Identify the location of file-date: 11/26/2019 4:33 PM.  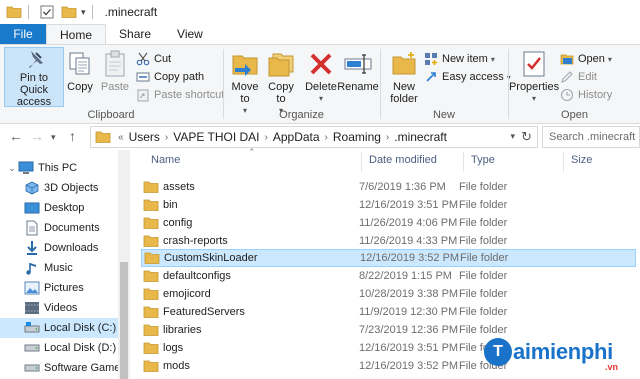
(408, 241).